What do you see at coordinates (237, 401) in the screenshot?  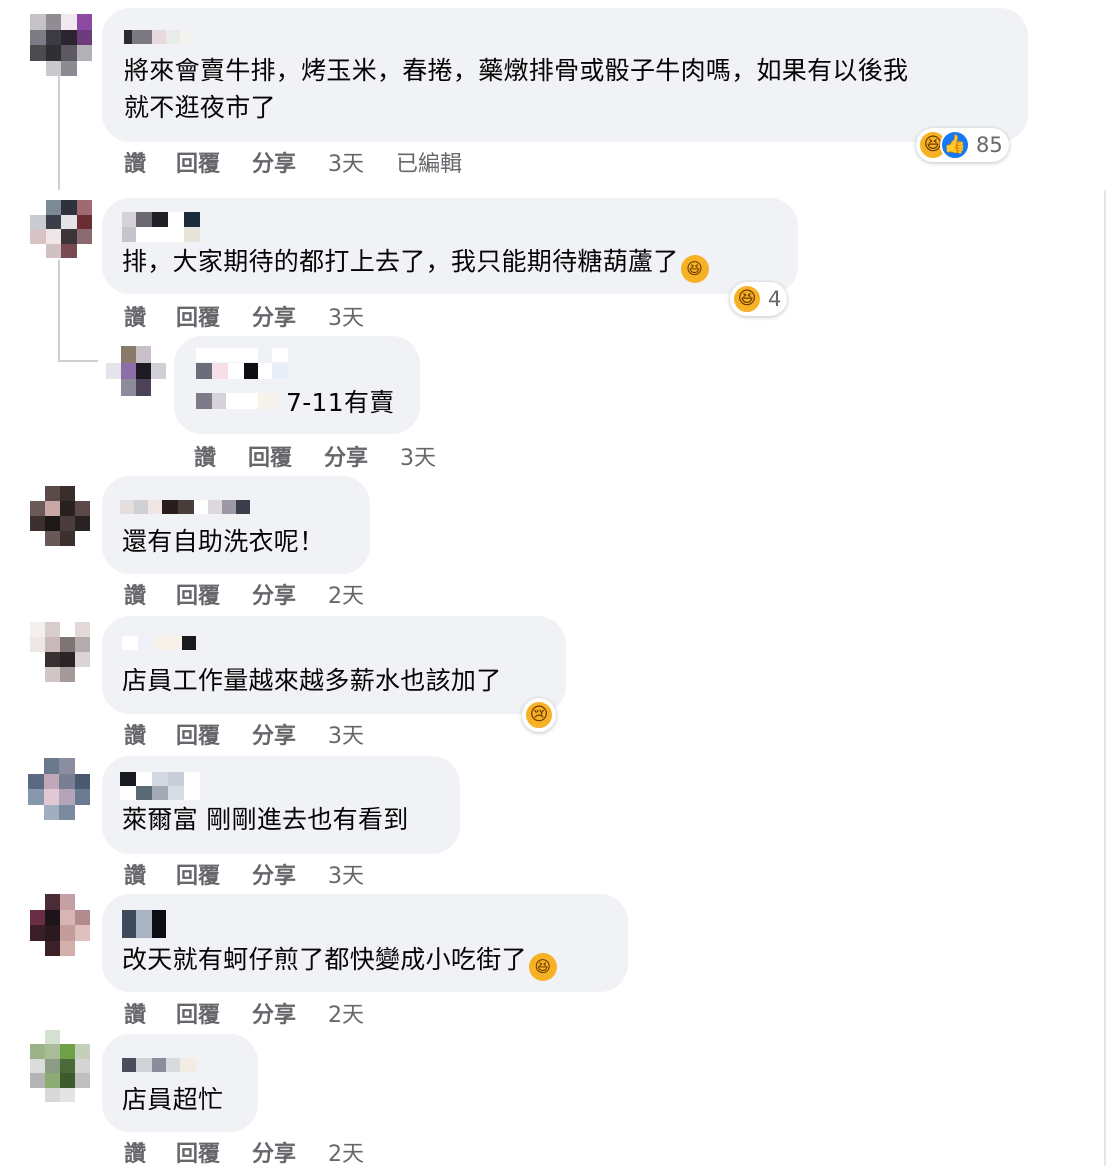 I see `mention-blurred` at bounding box center [237, 401].